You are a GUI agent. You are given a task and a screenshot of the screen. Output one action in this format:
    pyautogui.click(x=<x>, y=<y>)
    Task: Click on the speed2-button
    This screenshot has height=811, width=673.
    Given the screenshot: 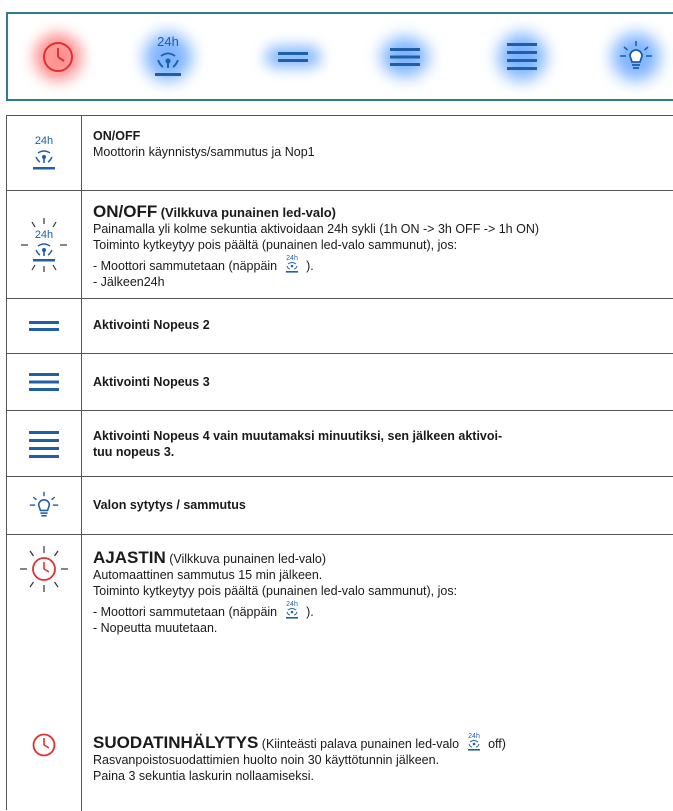 What is the action you would take?
    pyautogui.click(x=293, y=56)
    